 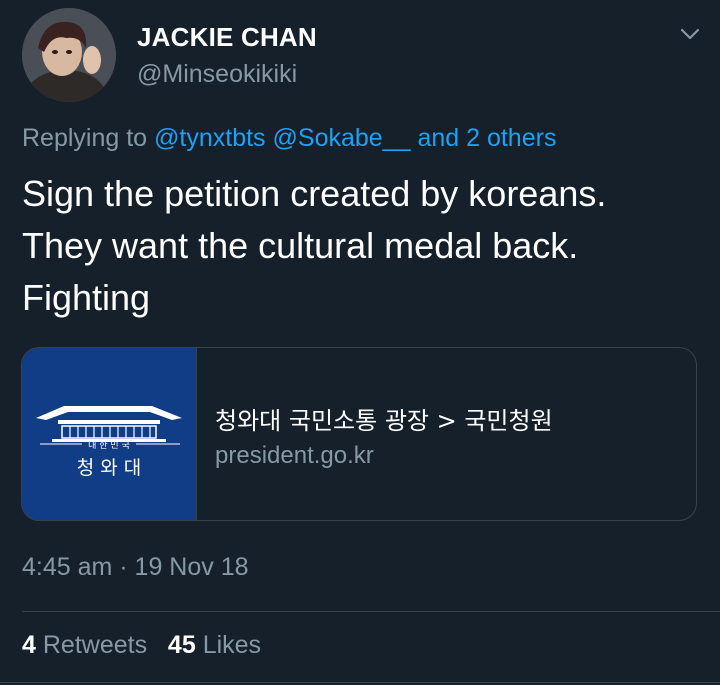 What do you see at coordinates (86, 297) in the screenshot?
I see `tweet-text-line: Fighting` at bounding box center [86, 297].